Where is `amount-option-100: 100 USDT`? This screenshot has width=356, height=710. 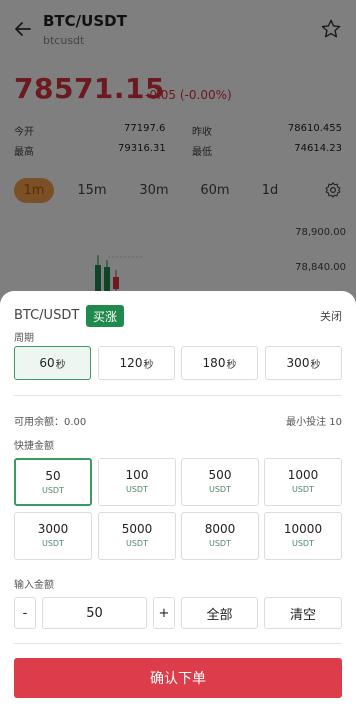
amount-option-100: 100 USDT is located at coordinates (137, 482).